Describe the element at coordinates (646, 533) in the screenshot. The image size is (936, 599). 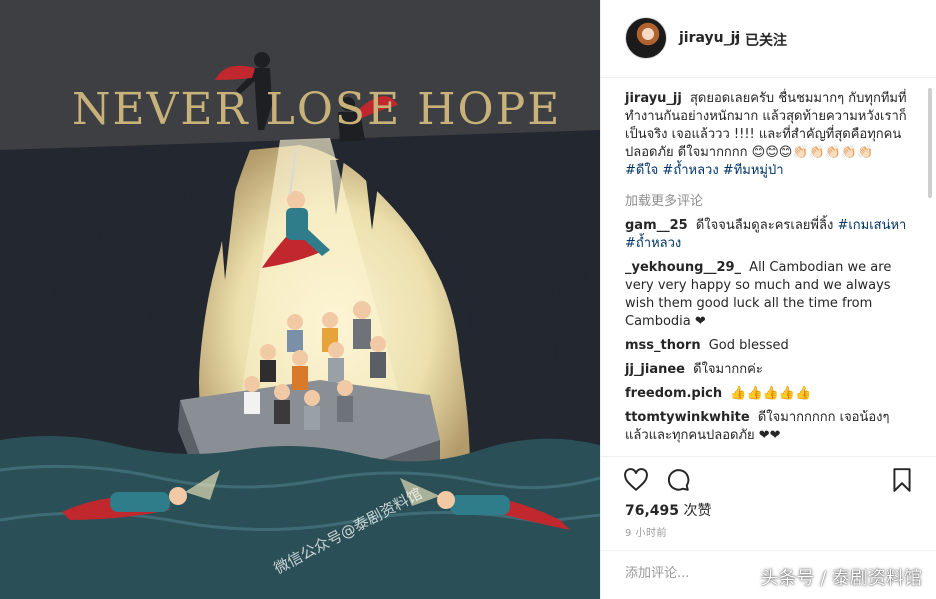
I see `post-timestamp: 9 小时前` at that location.